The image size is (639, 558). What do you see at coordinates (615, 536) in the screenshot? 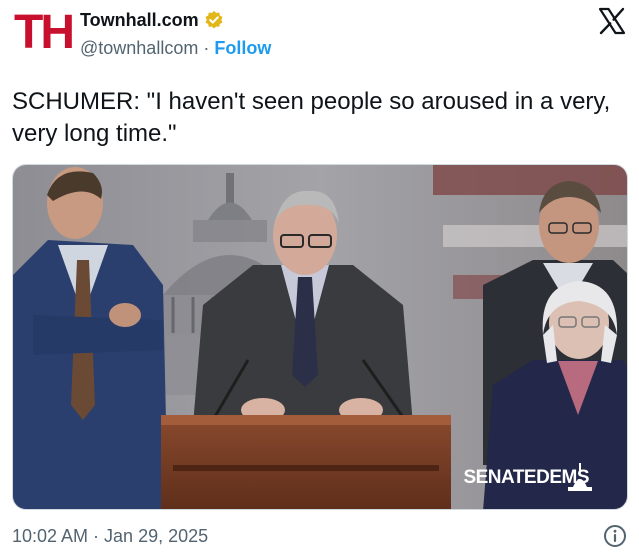
I see `info-icon` at bounding box center [615, 536].